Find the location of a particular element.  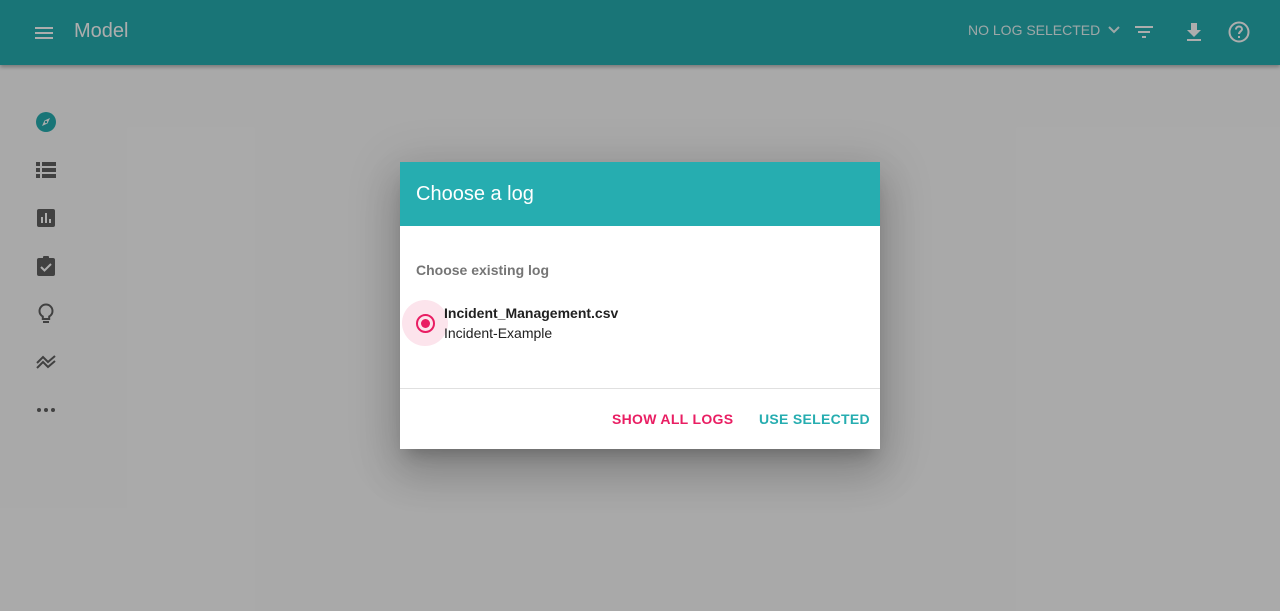

section-label: Choose existing log is located at coordinates (483, 270).